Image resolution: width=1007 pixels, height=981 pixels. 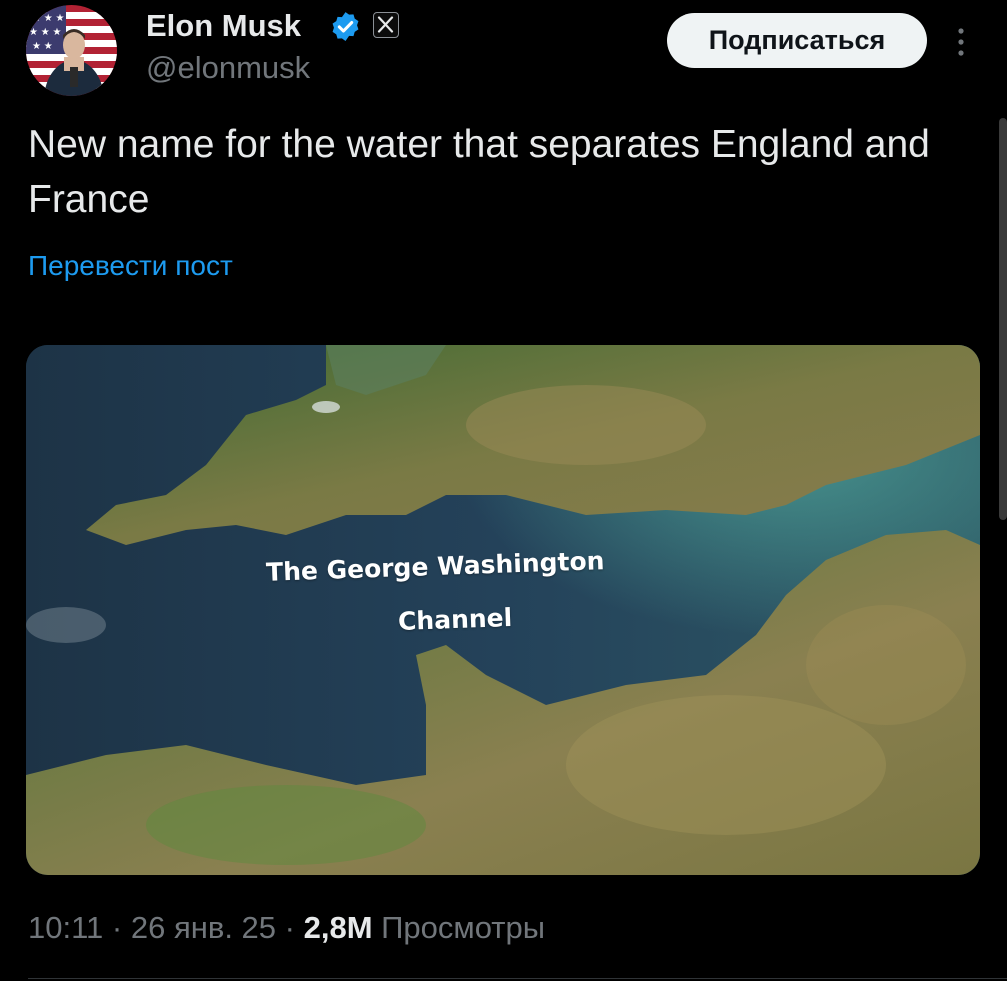 I want to click on author-handle: @elonmusk, so click(x=228, y=68).